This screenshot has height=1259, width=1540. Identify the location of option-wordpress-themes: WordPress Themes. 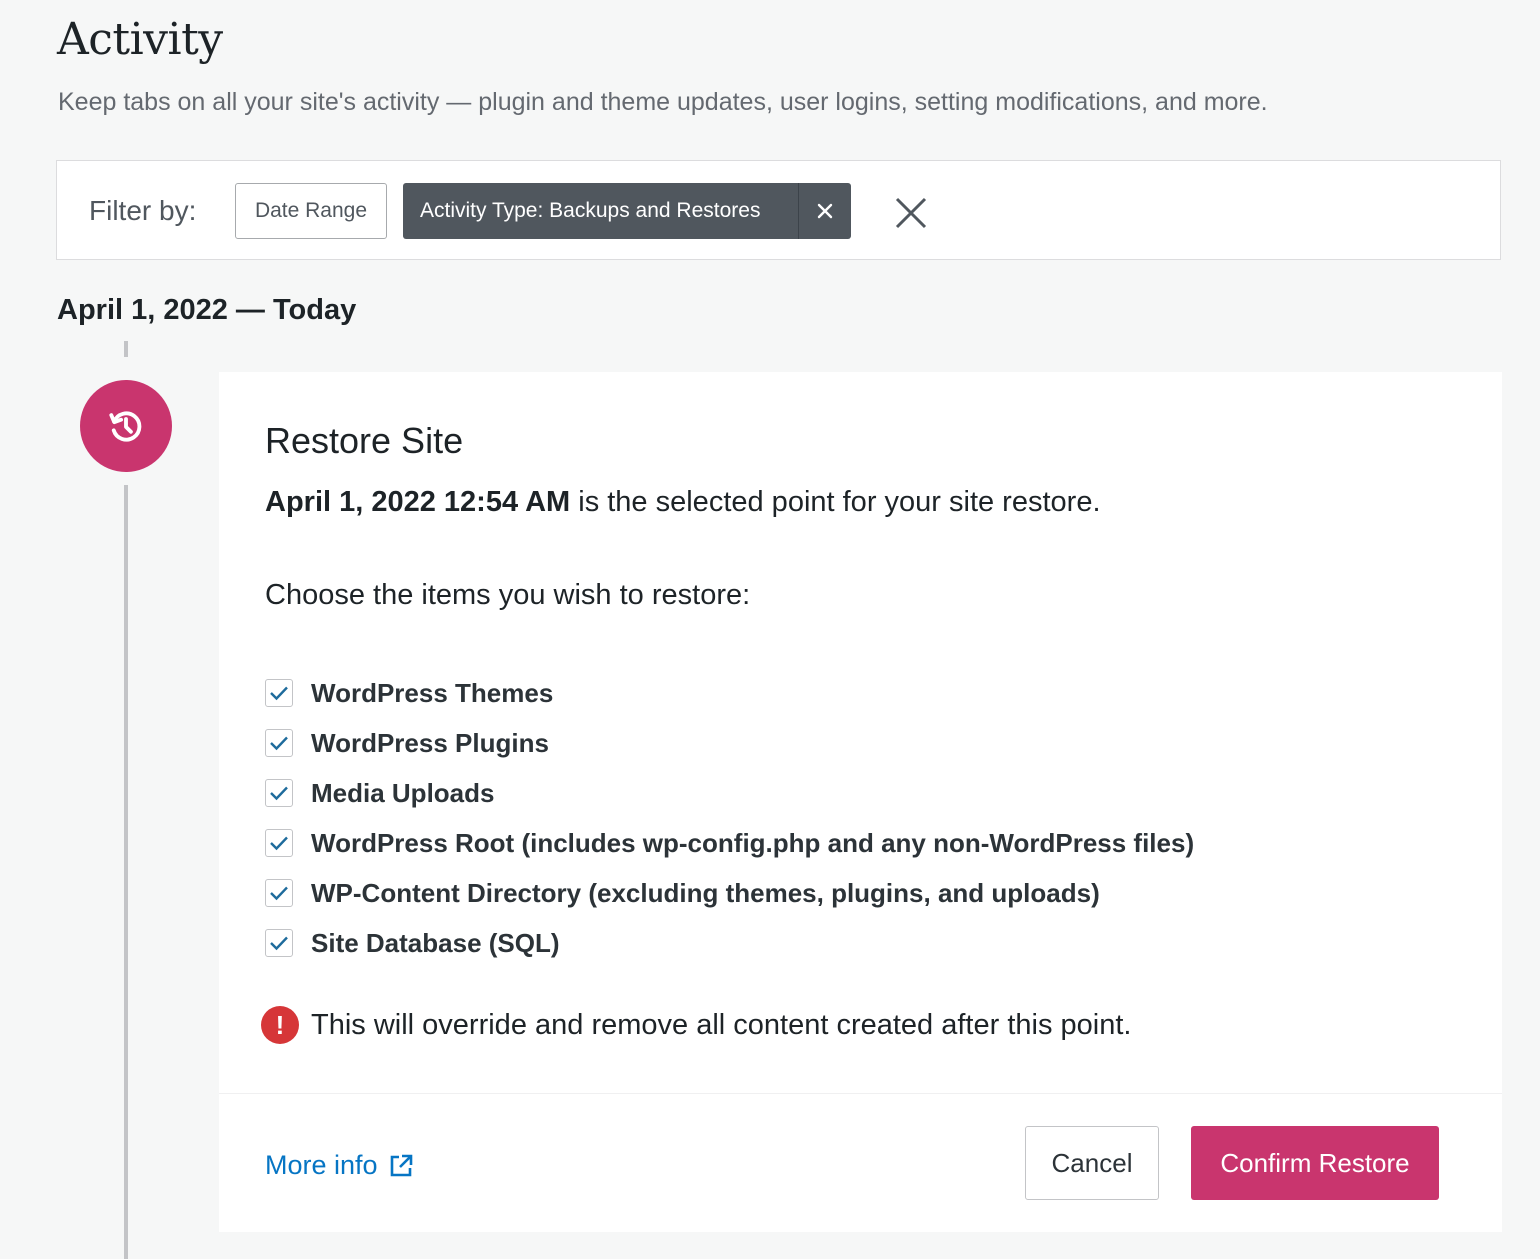
(729, 693).